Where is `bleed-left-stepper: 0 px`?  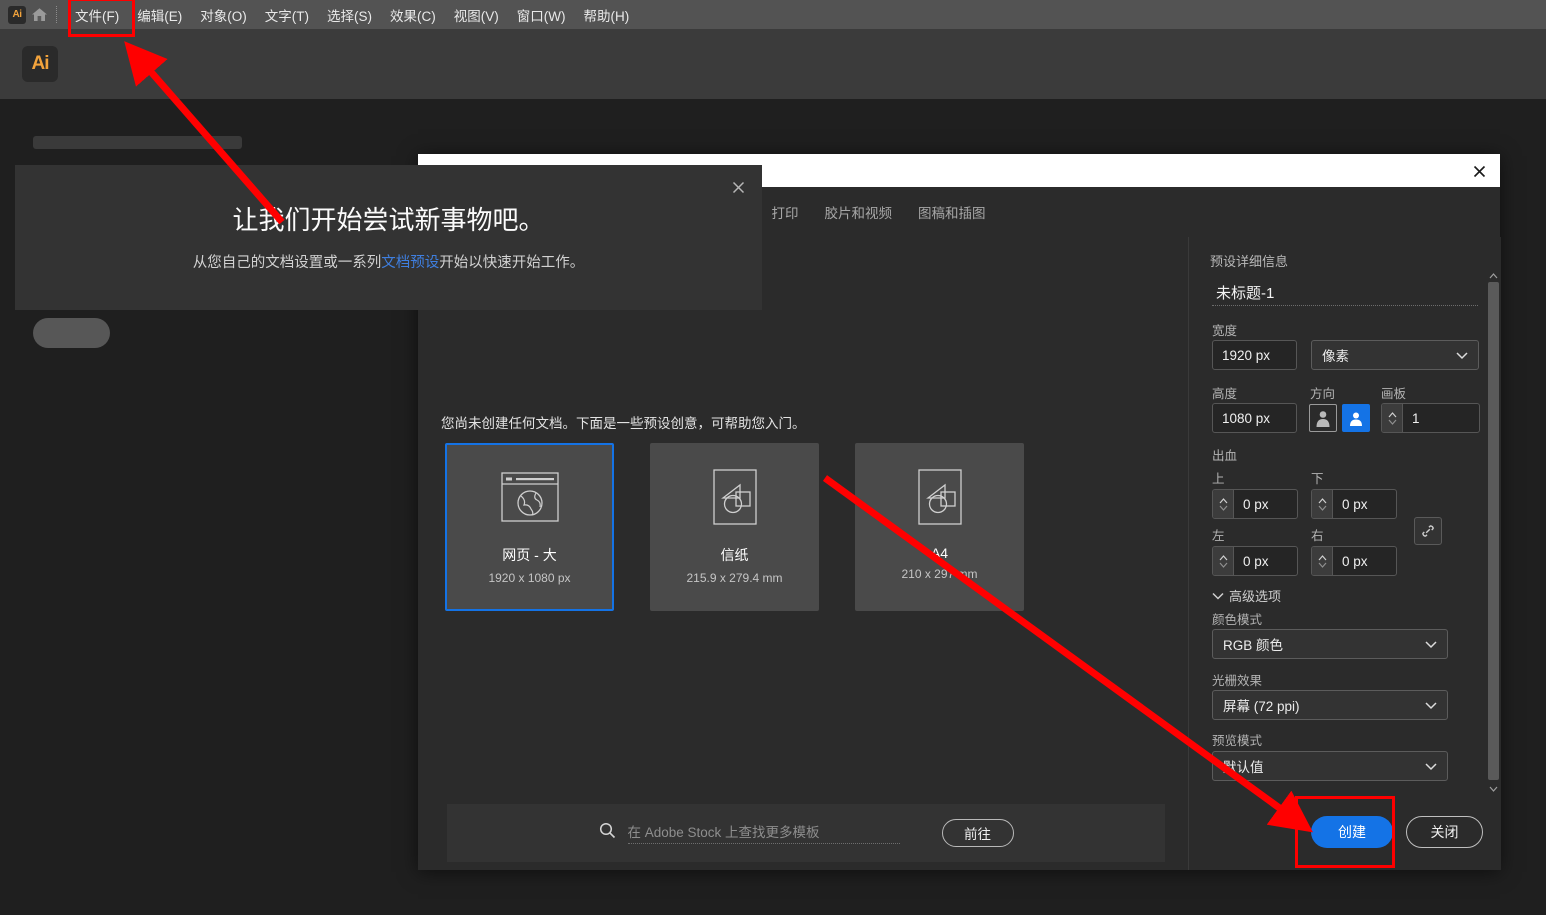
bleed-left-stepper: 0 px is located at coordinates (1255, 561).